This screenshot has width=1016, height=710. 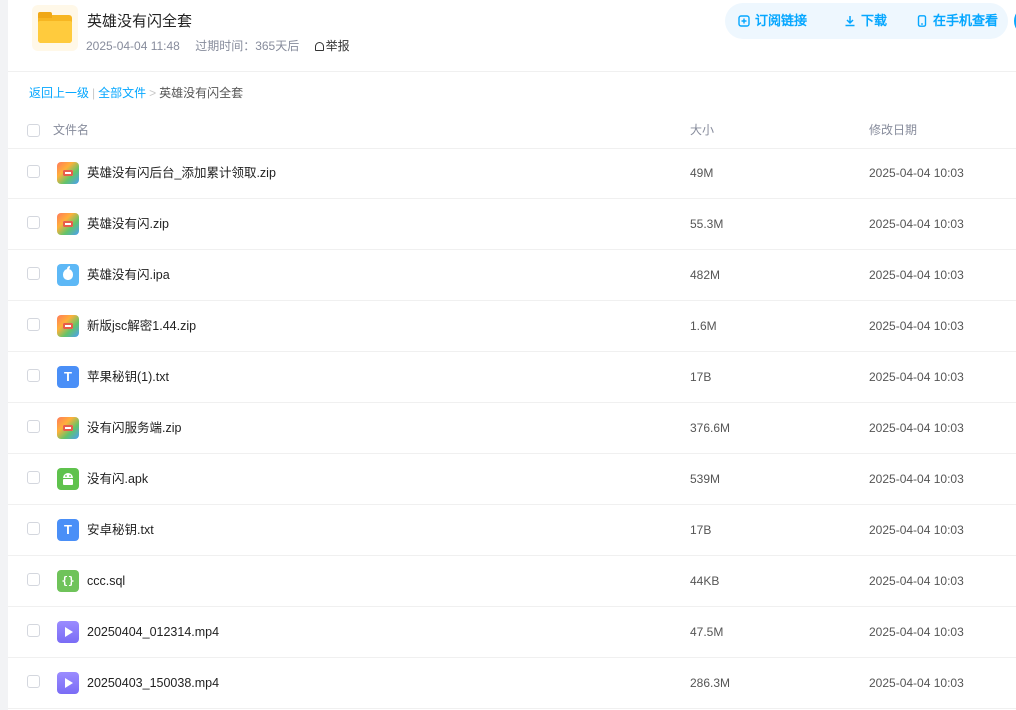 What do you see at coordinates (850, 21) in the screenshot?
I see `download-icon` at bounding box center [850, 21].